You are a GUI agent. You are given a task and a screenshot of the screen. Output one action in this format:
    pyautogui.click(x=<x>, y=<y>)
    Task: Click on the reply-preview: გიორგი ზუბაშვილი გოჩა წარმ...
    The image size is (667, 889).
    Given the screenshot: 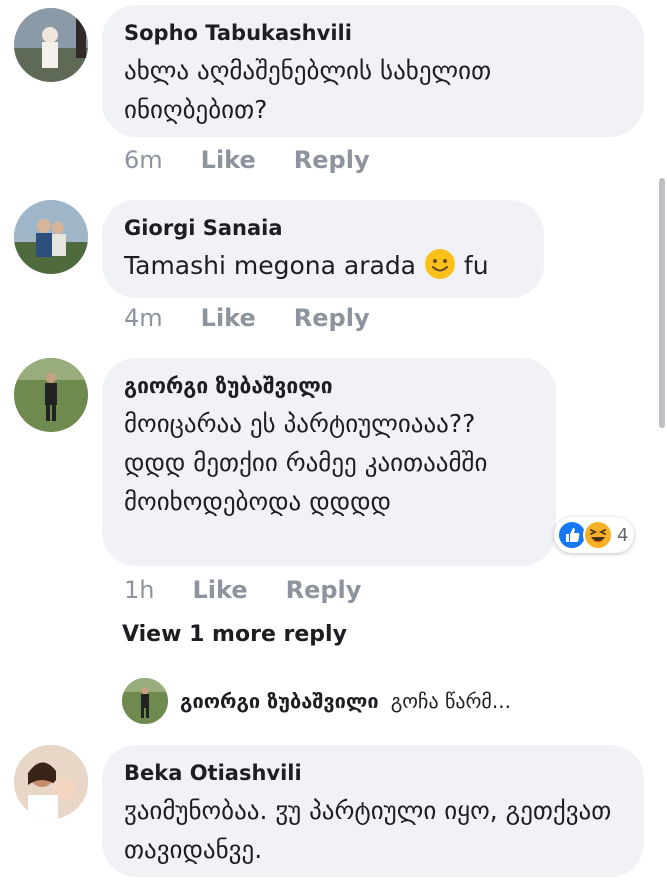 What is the action you would take?
    pyautogui.click(x=316, y=701)
    